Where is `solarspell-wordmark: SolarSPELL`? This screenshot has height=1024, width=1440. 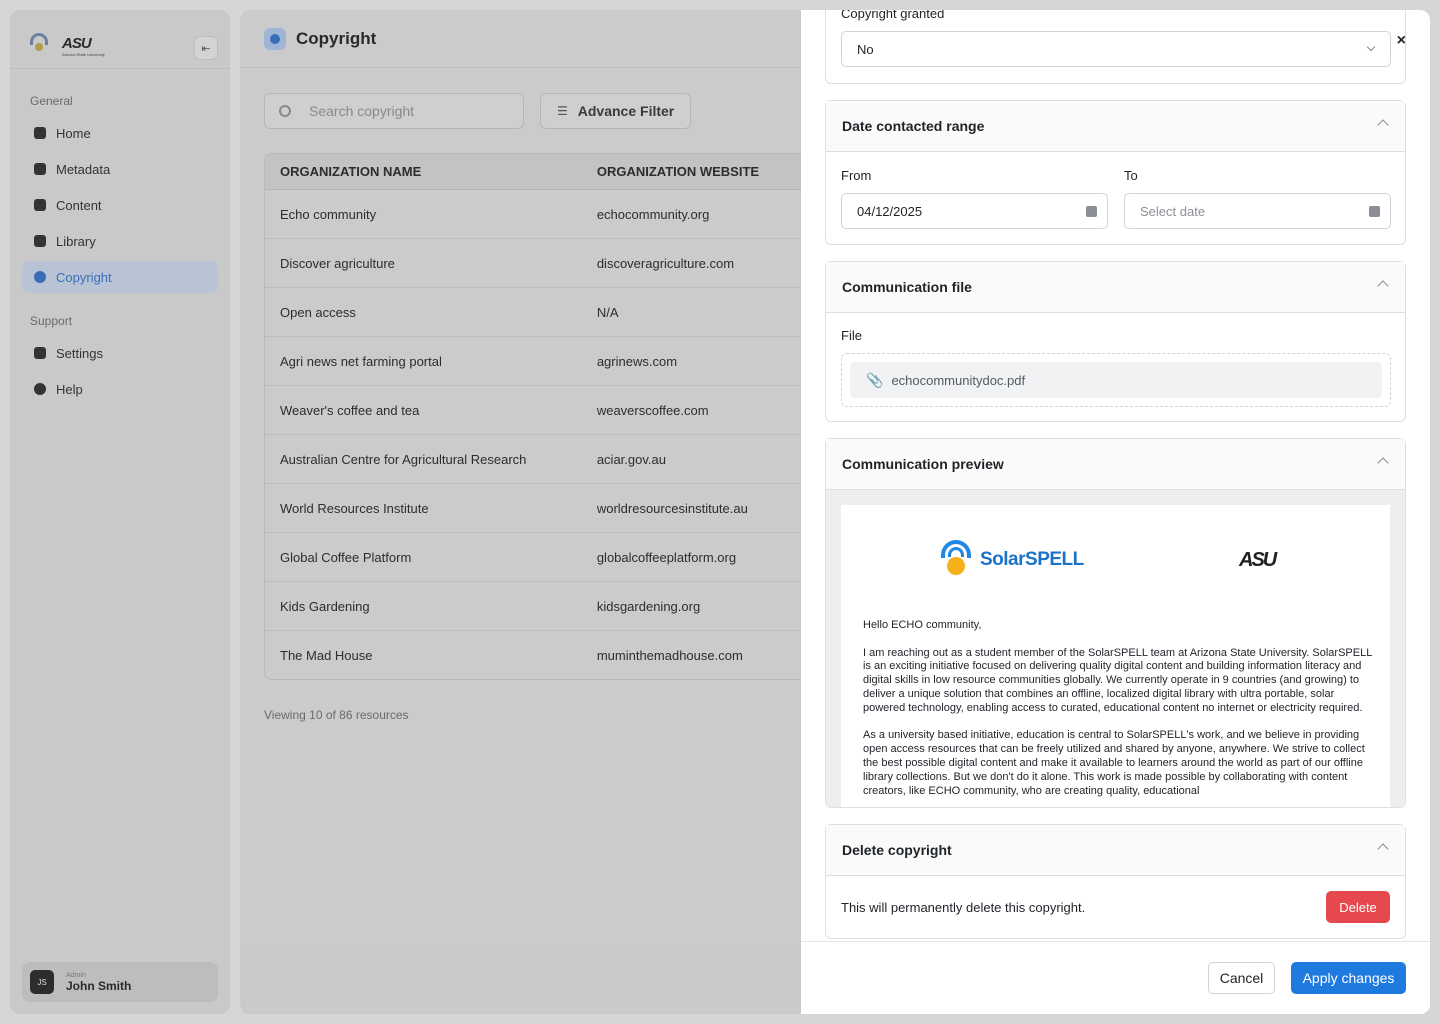 solarspell-wordmark: SolarSPELL is located at coordinates (1032, 559).